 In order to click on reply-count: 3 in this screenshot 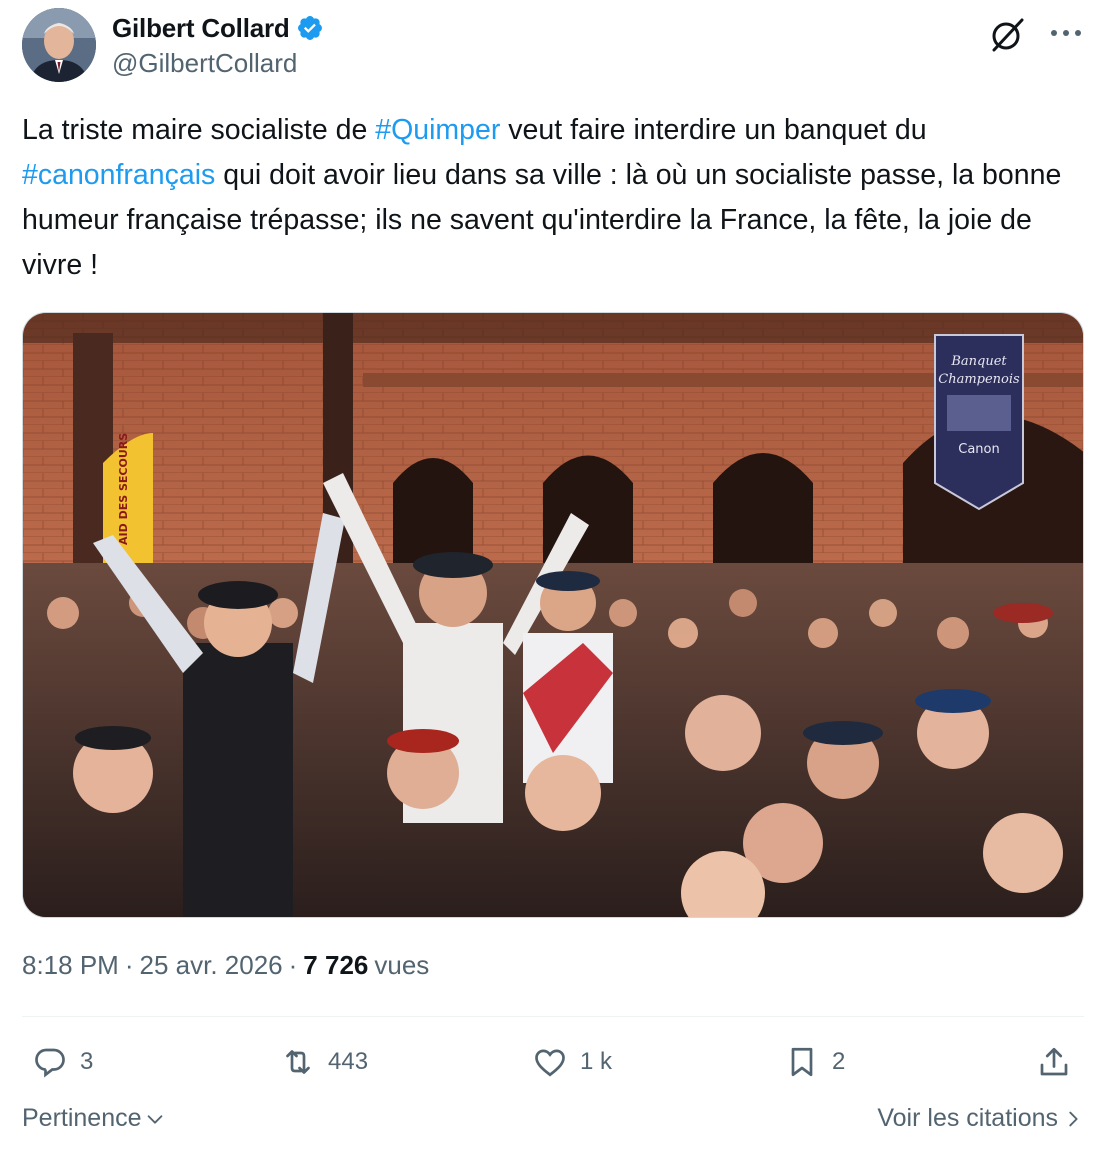, I will do `click(87, 1061)`.